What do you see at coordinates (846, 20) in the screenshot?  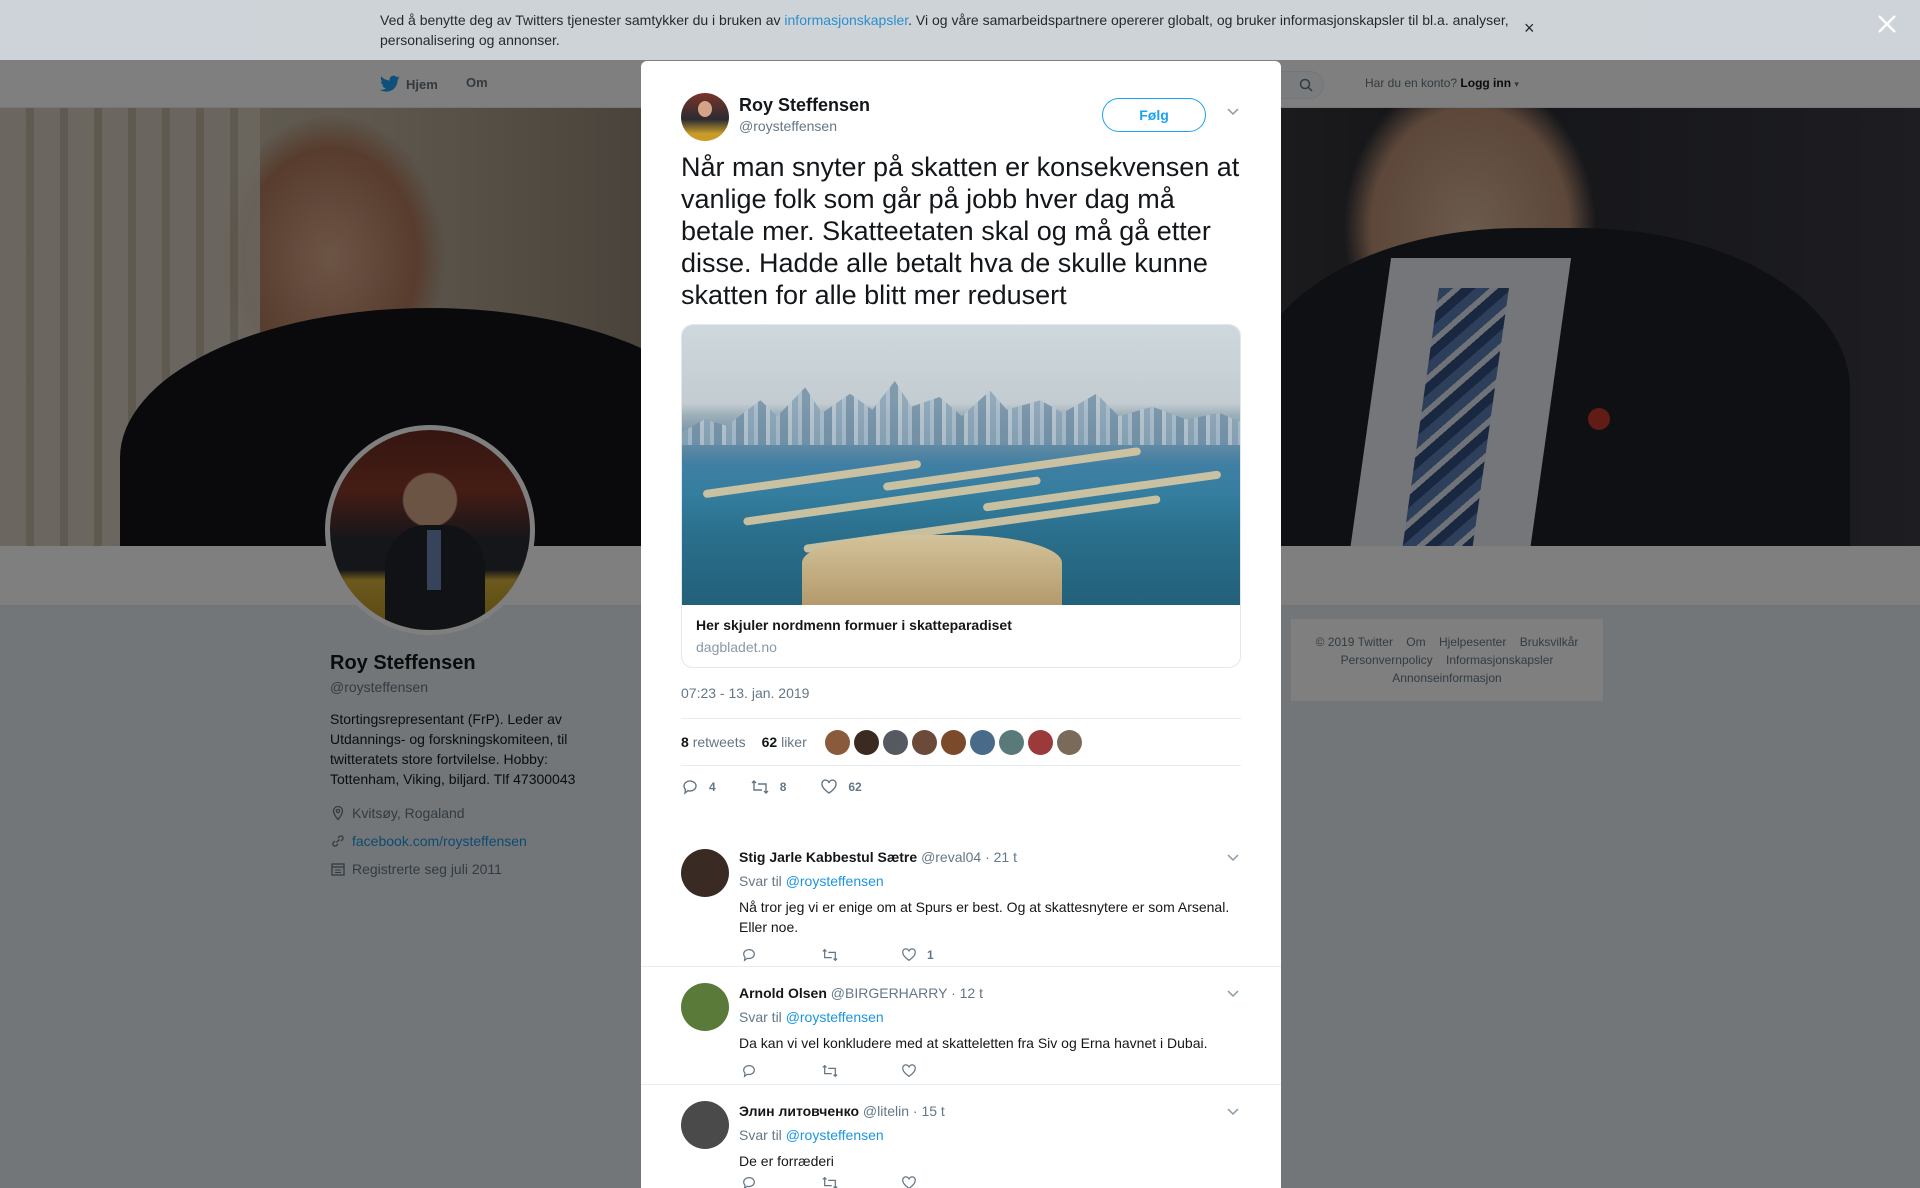 I see `cookie-link: informasjonskapsler` at bounding box center [846, 20].